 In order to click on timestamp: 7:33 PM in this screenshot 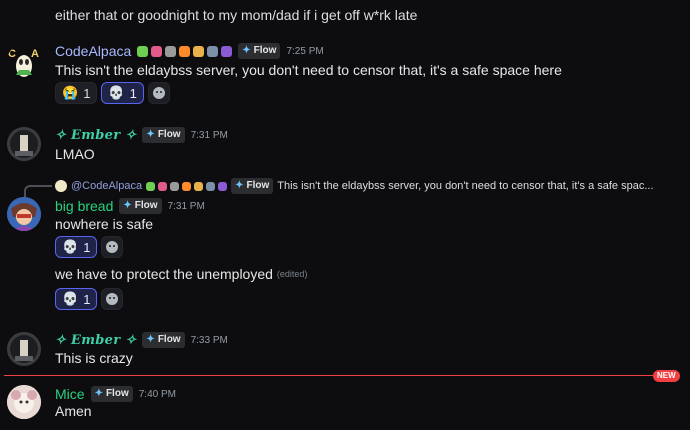, I will do `click(209, 340)`.